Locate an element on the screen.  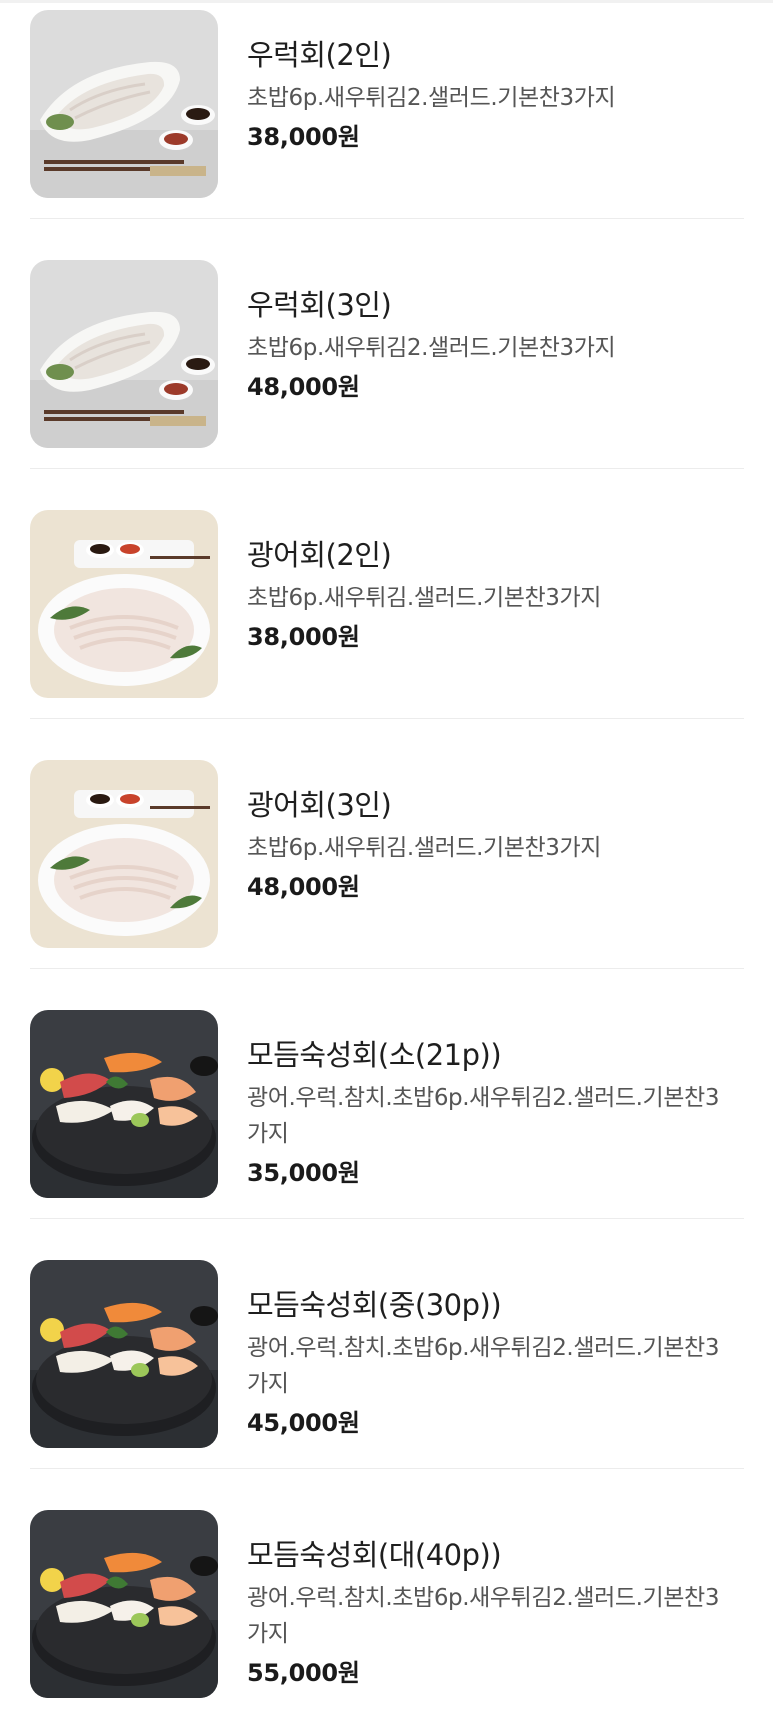
menu-item-rockfish-3: 우럭회(3인) 초밥6p.새우튀김2.샐러드.기본찬3가지 48,000원 is located at coordinates (387, 365).